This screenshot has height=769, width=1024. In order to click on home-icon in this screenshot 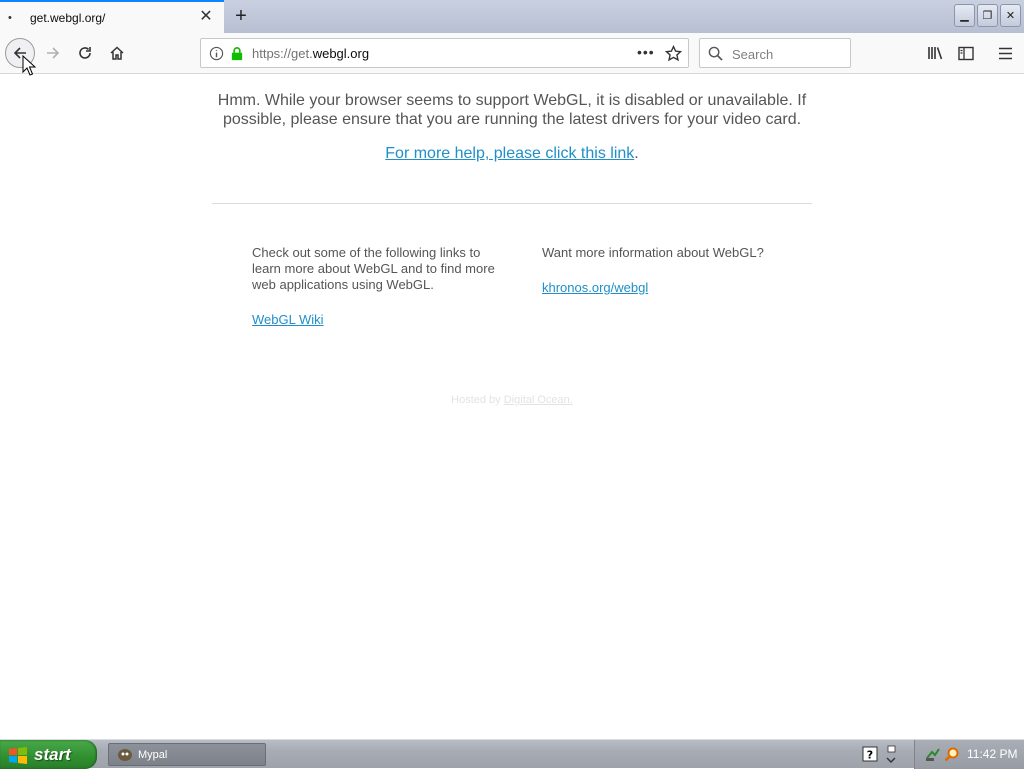, I will do `click(117, 53)`.